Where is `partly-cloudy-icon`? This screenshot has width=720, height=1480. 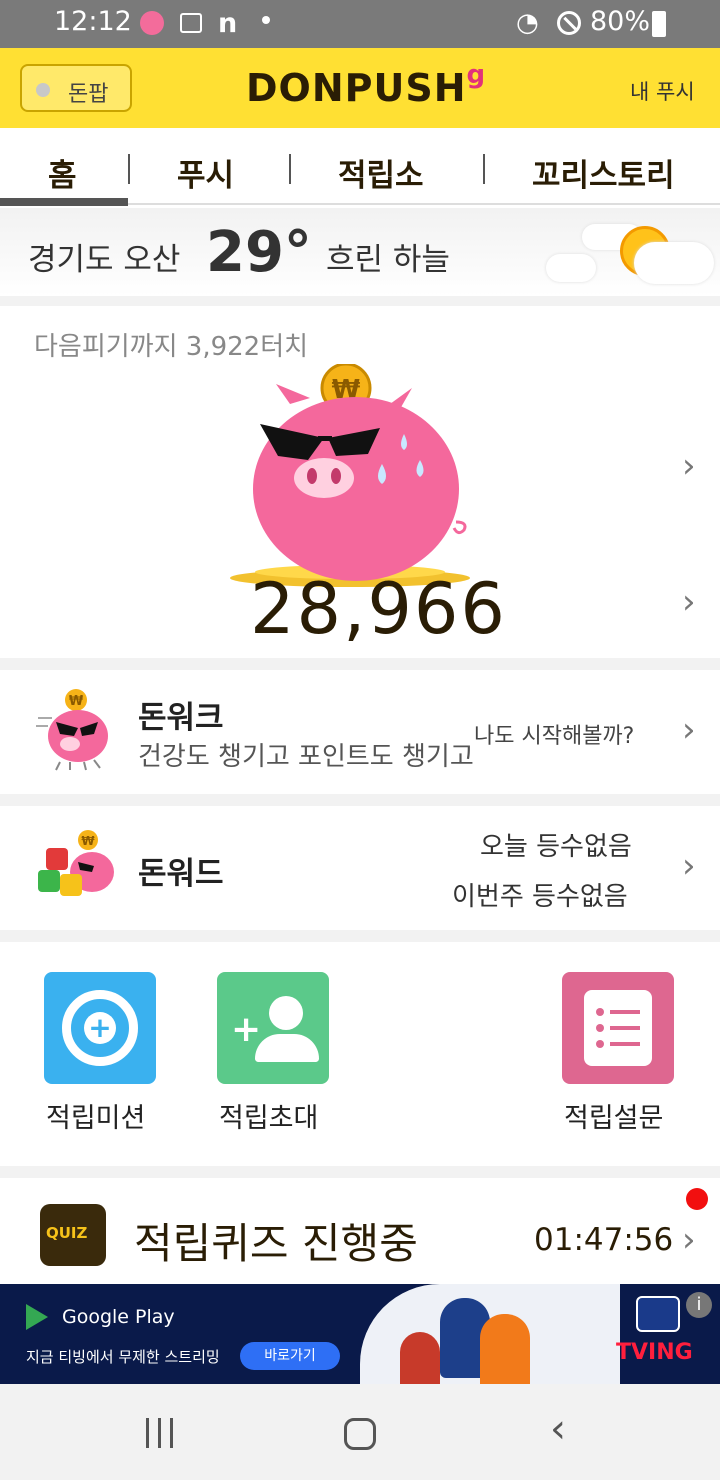 partly-cloudy-icon is located at coordinates (633, 254).